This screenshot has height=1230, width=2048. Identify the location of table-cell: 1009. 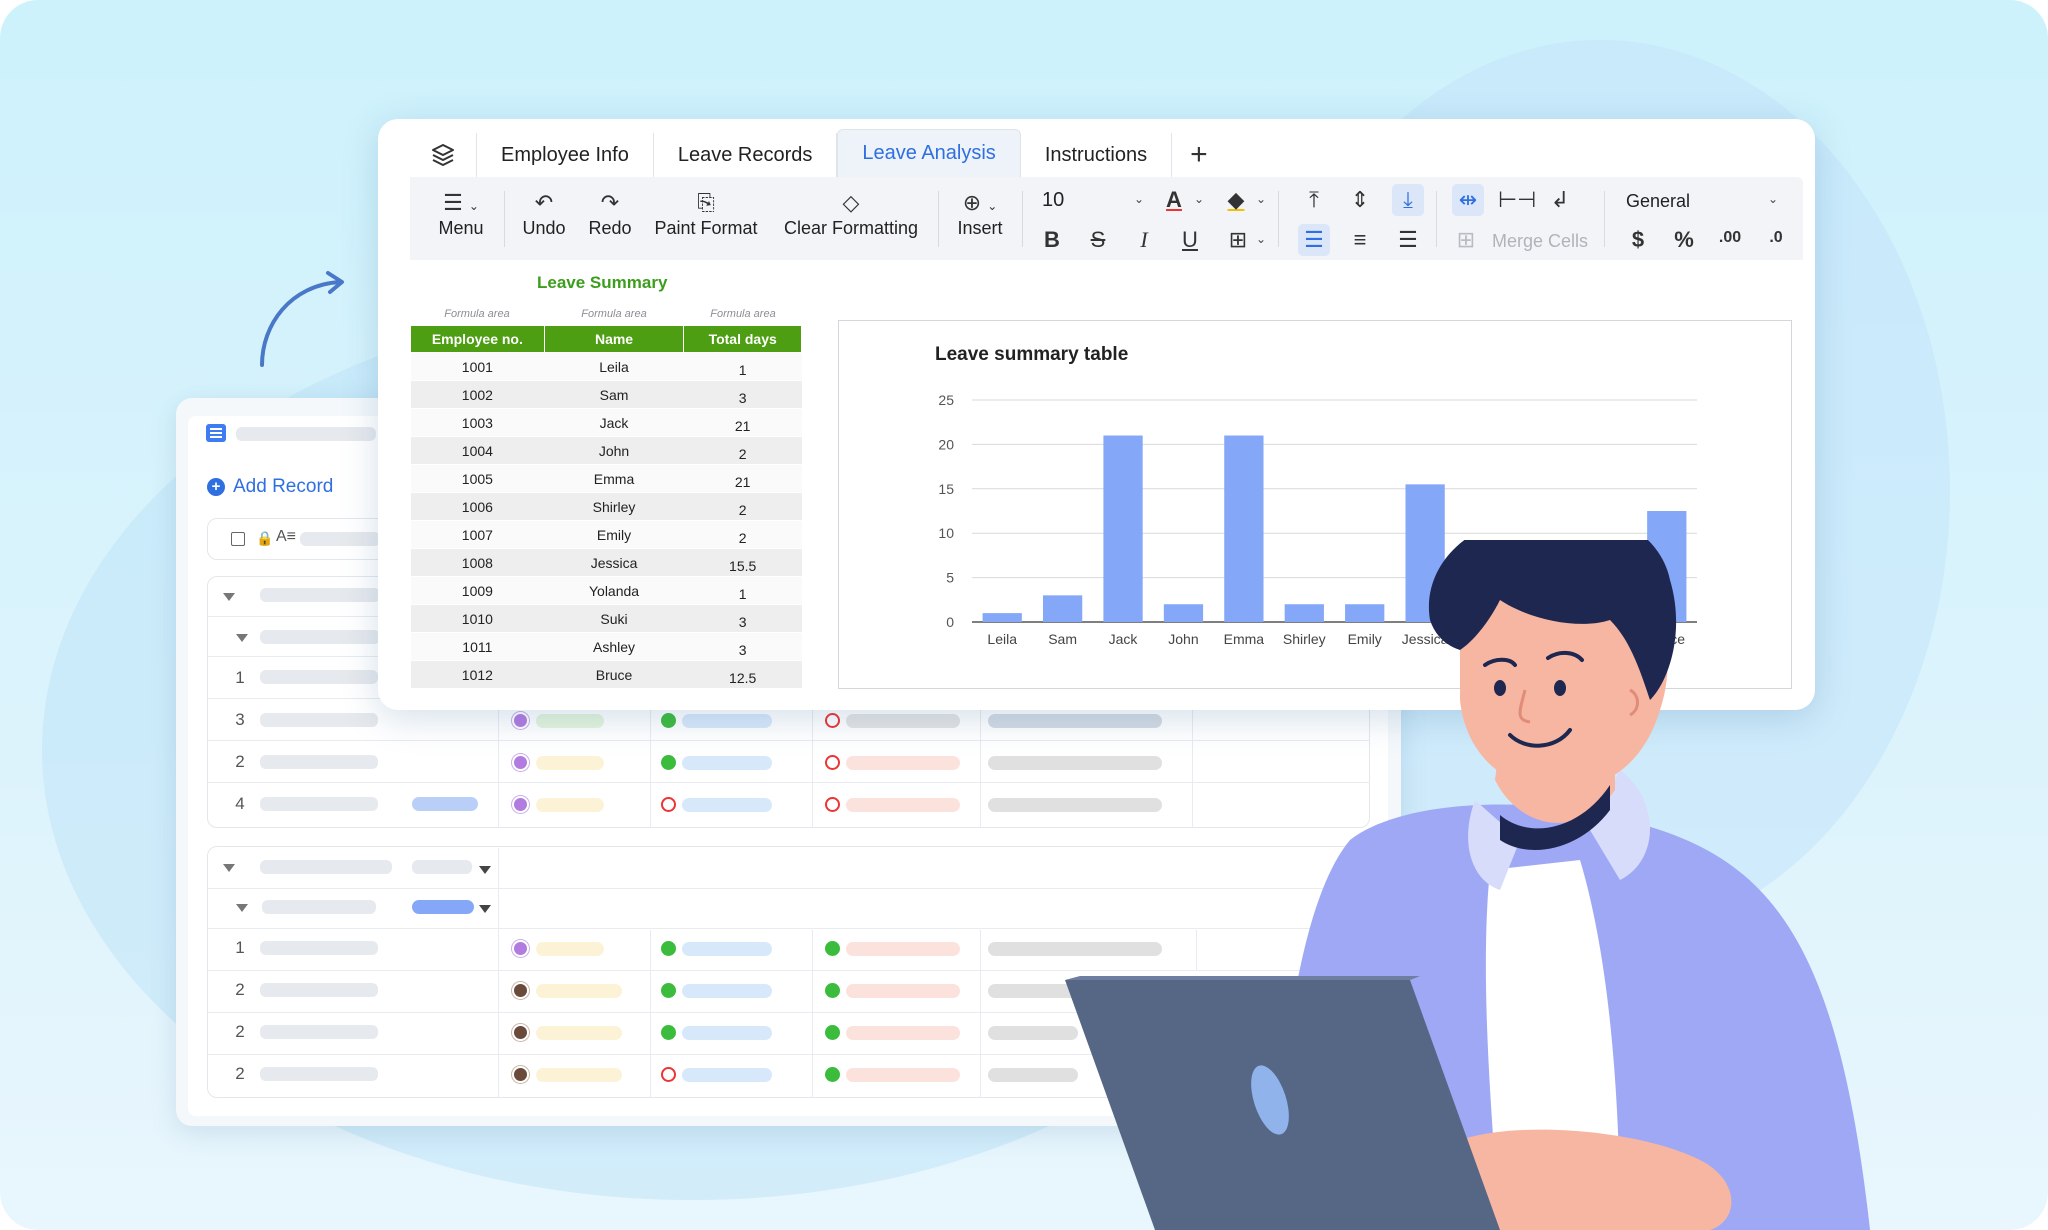
(477, 590).